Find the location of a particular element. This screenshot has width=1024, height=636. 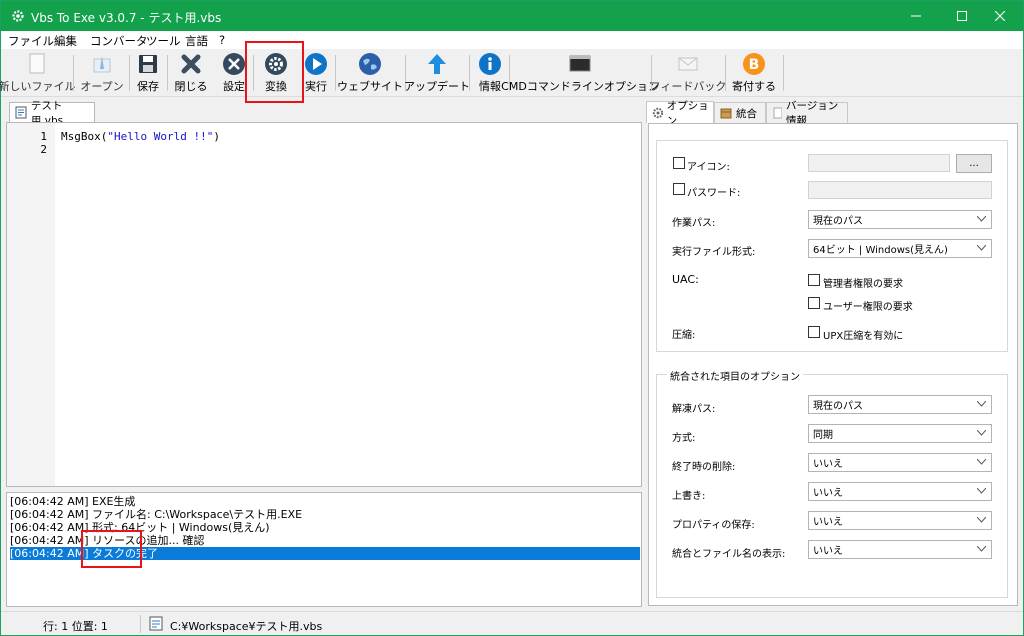

upx-checkbox is located at coordinates (814, 332).